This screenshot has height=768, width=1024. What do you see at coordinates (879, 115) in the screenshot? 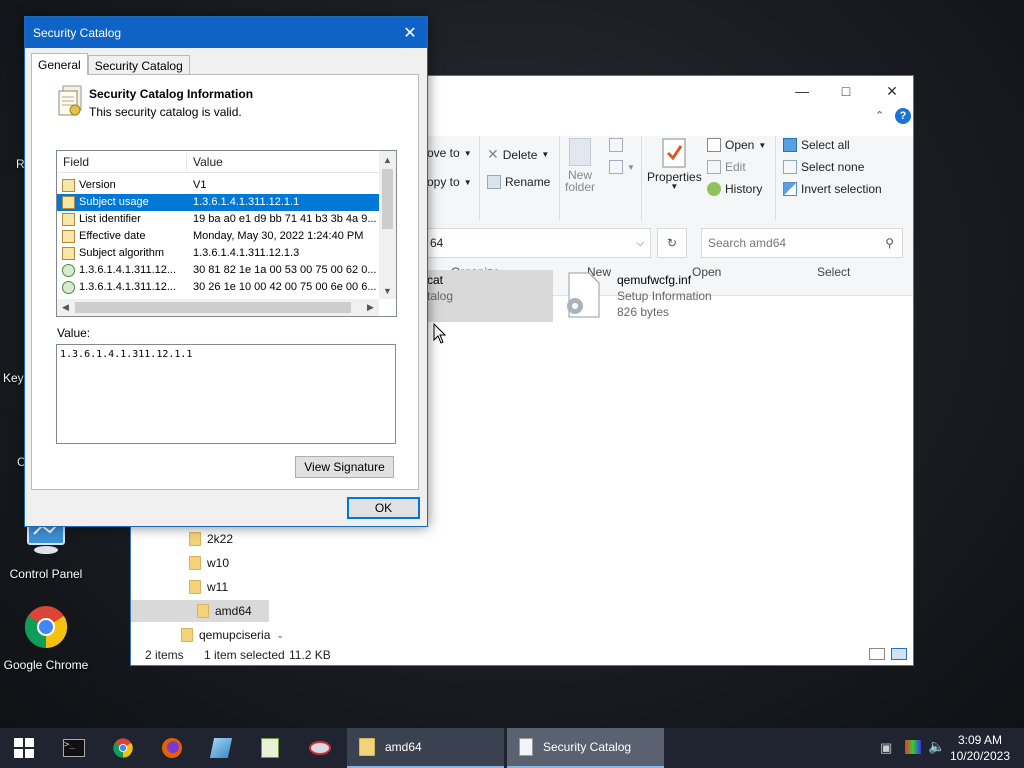
I see `collapse-ribbon-icon: ⌃` at bounding box center [879, 115].